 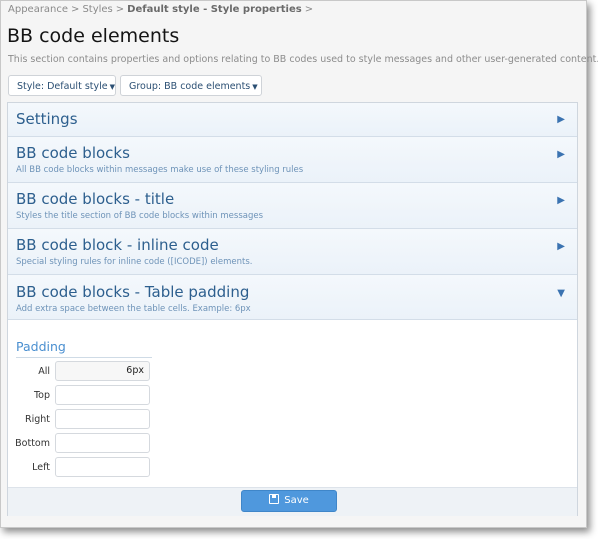 I want to click on section-title: BB code blocks - title, so click(x=95, y=199).